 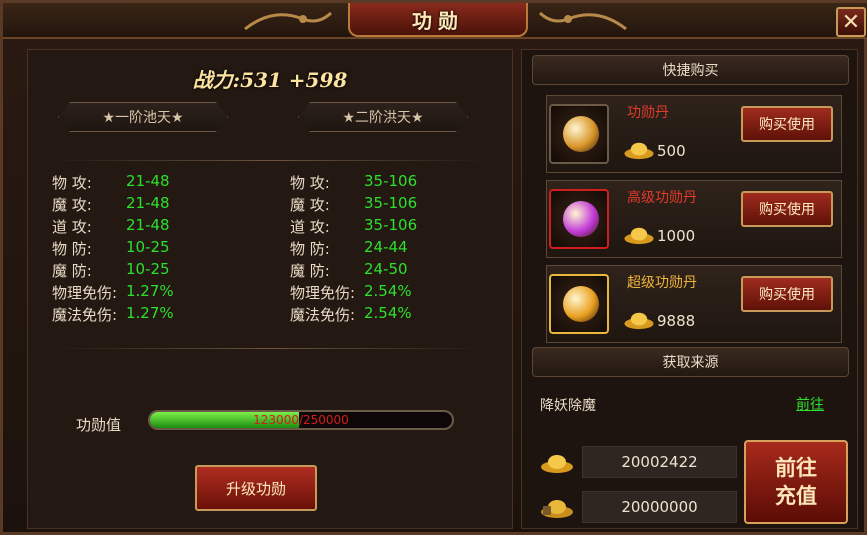 I want to click on shop-item: 功勋丹 500 购买使用, so click(x=694, y=134).